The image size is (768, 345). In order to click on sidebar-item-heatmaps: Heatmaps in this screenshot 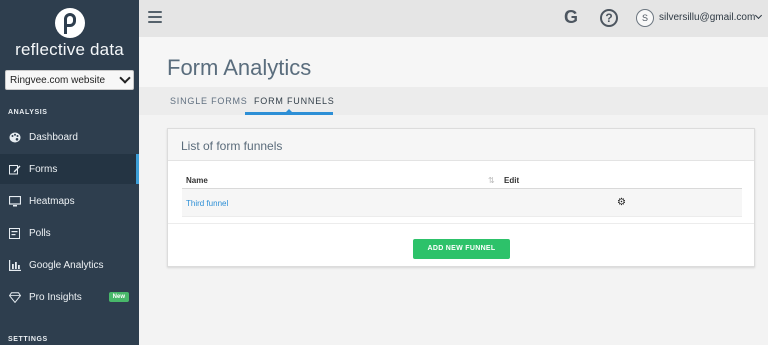, I will do `click(69, 201)`.